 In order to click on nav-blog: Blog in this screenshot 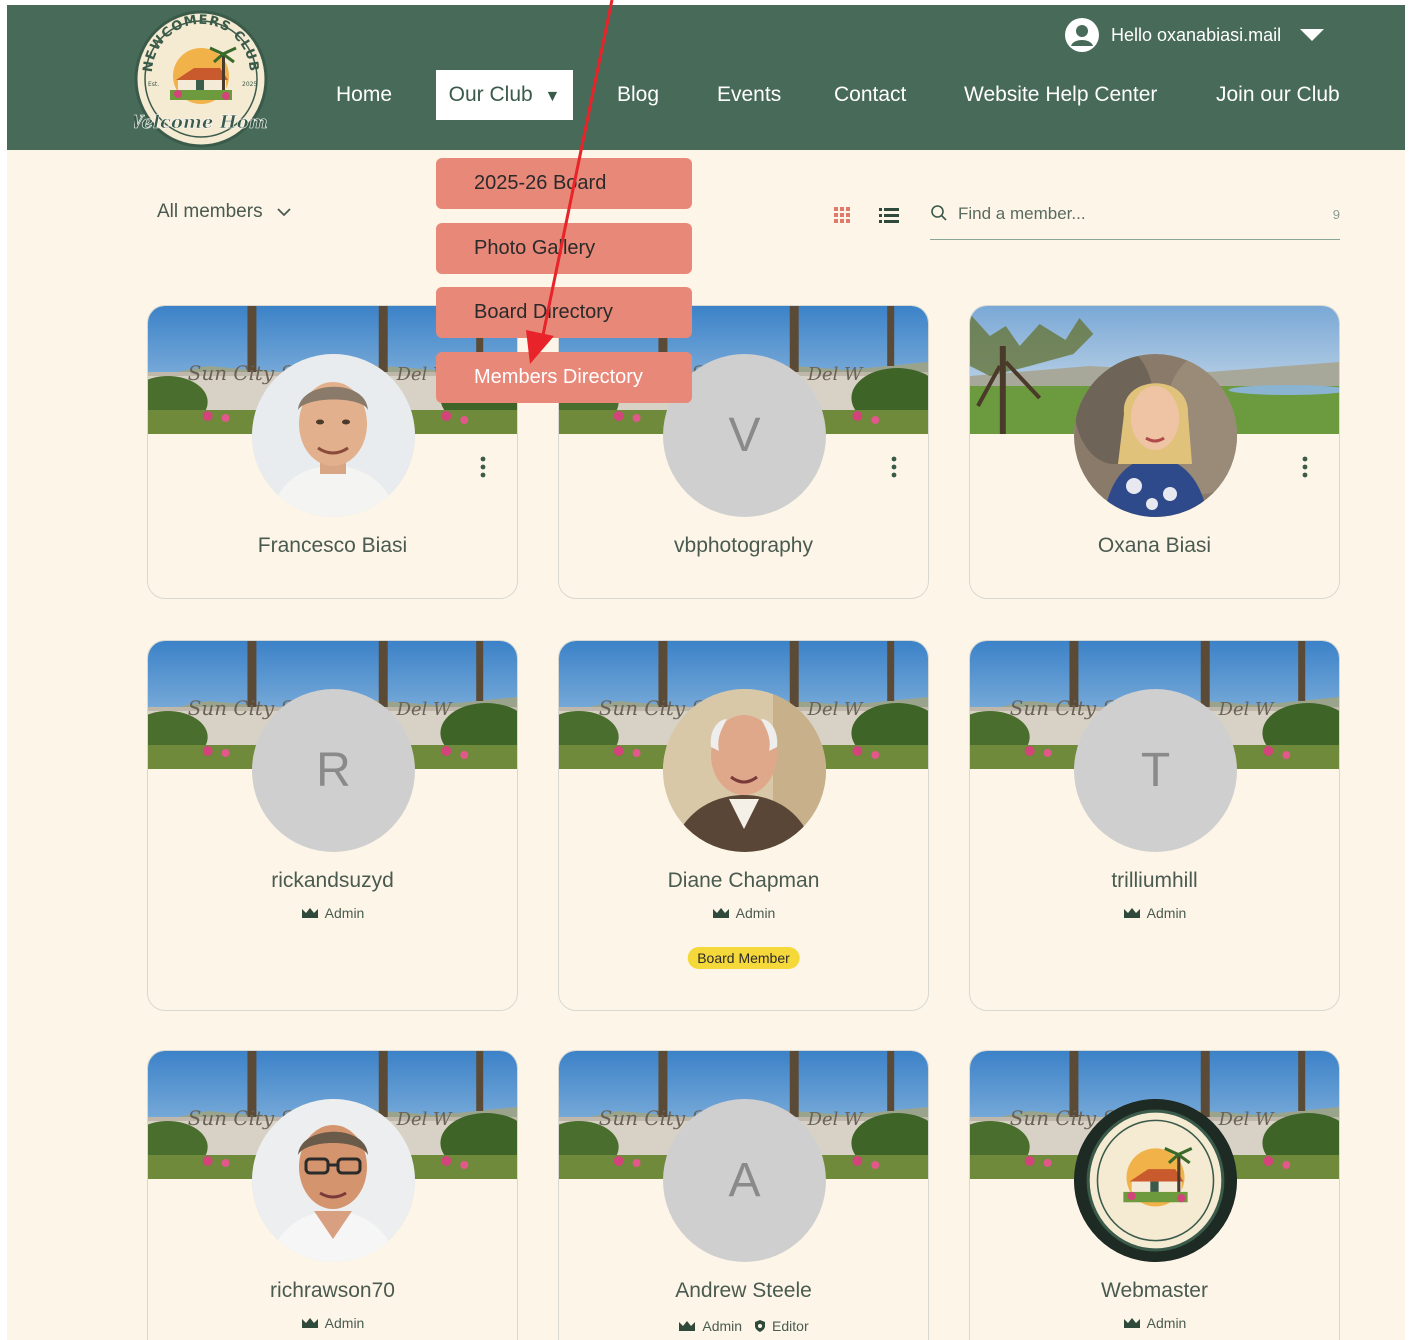, I will do `click(638, 95)`.